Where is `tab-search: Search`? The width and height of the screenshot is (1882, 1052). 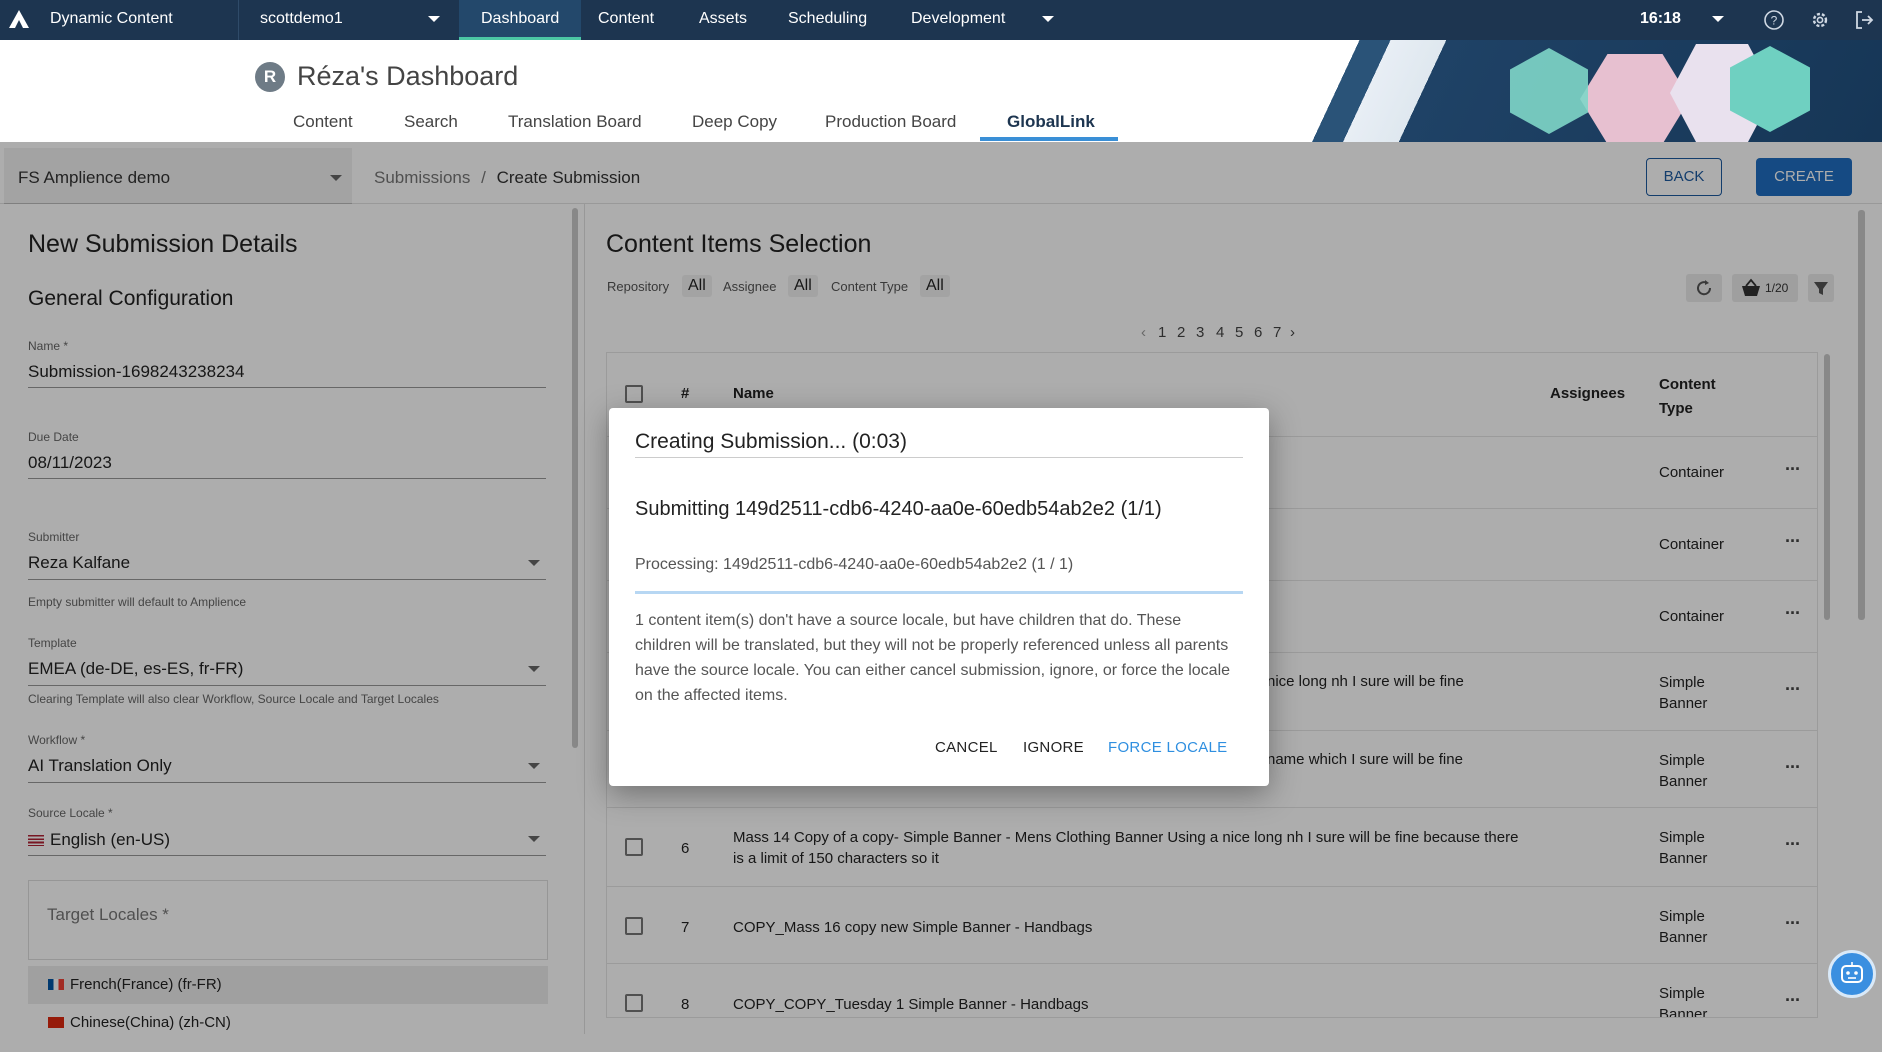 tab-search: Search is located at coordinates (431, 122).